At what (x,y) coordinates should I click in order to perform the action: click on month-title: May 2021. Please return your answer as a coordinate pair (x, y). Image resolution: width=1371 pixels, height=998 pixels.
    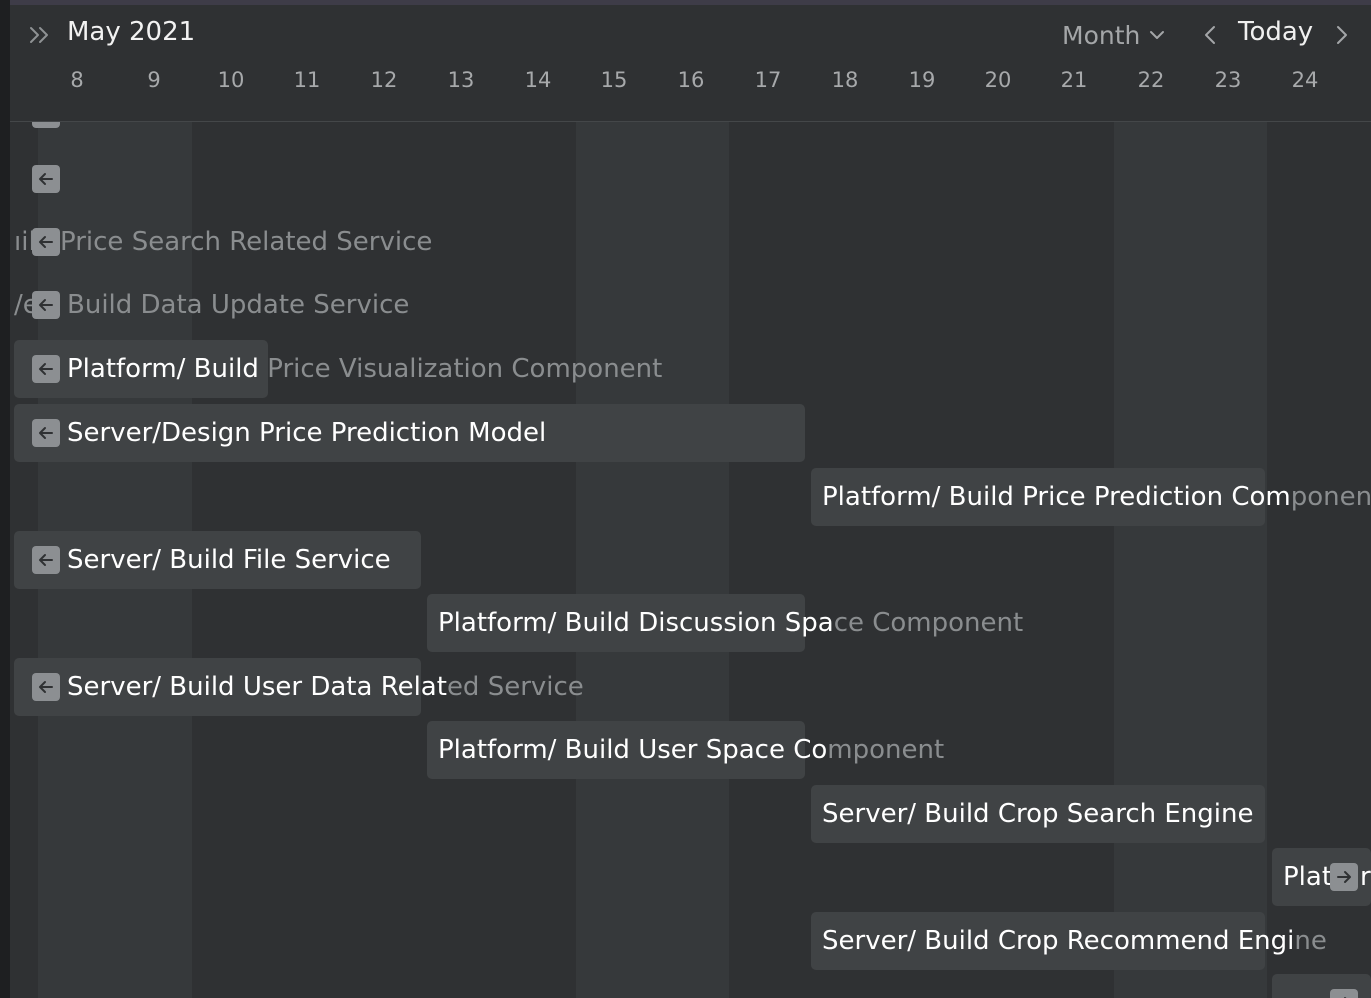
    Looking at the image, I should click on (131, 32).